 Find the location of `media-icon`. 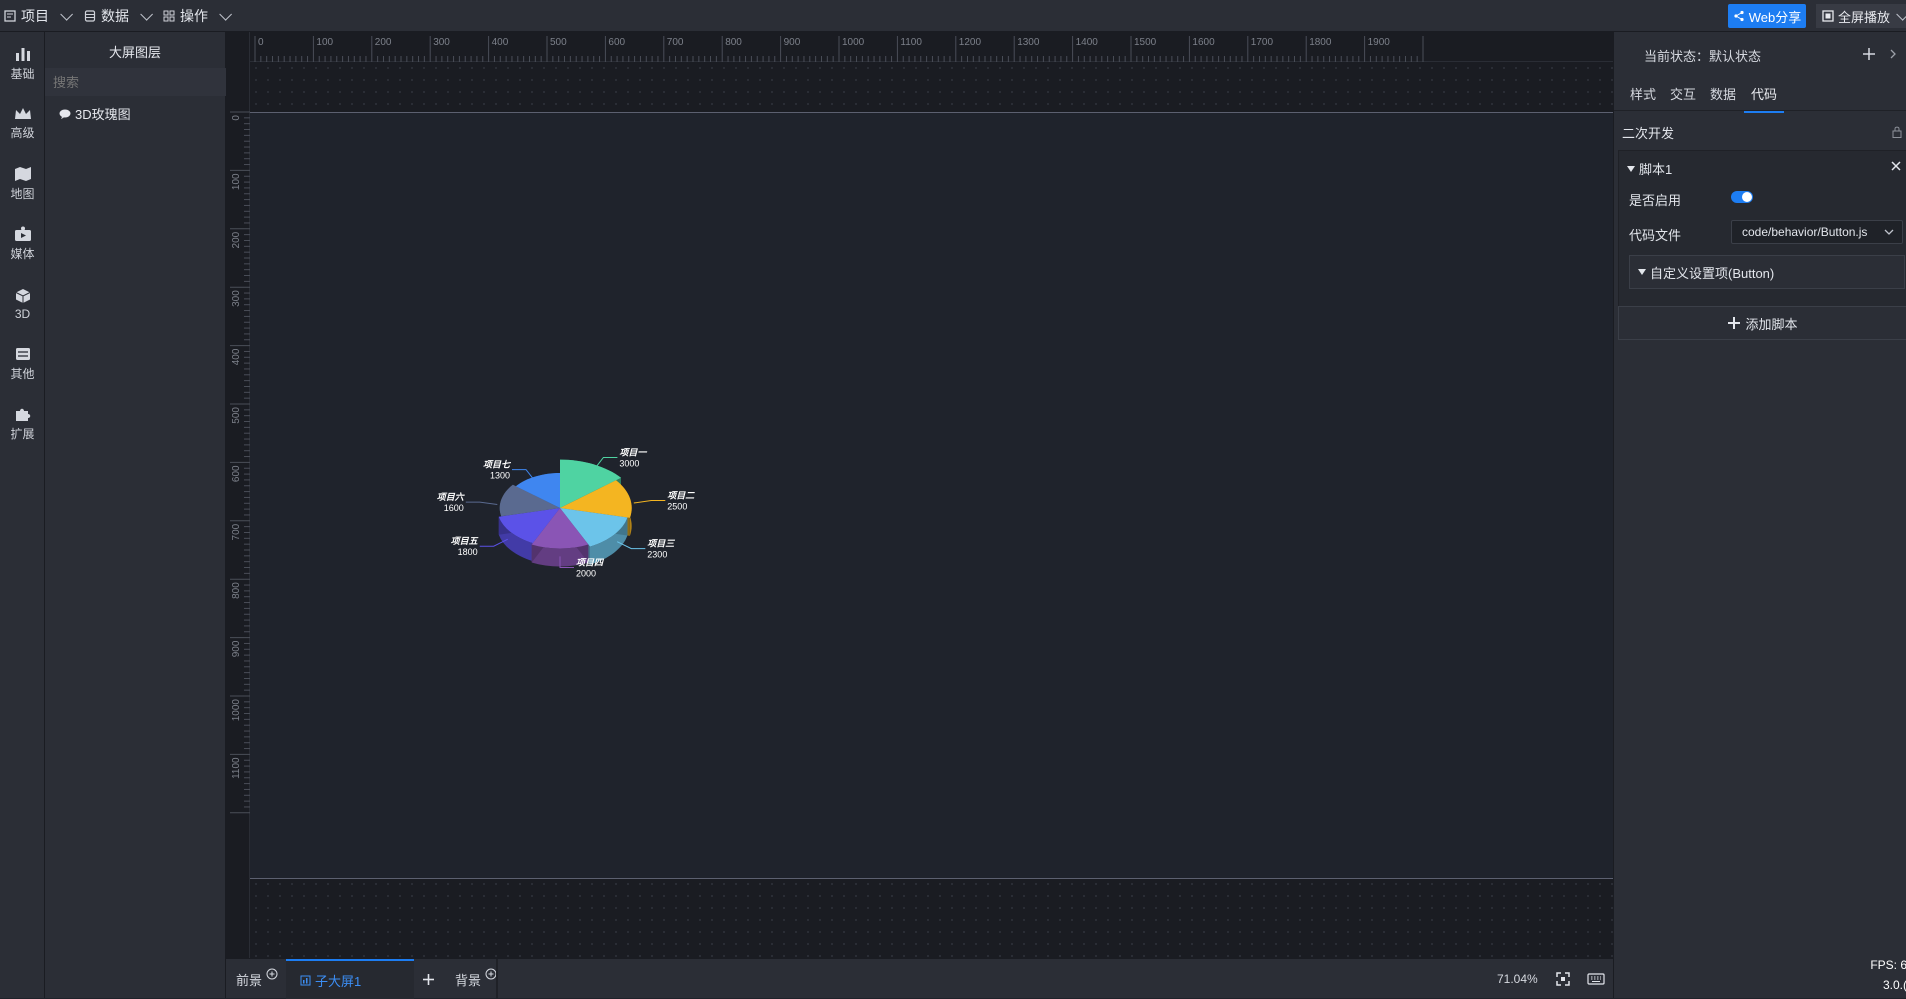

media-icon is located at coordinates (22, 233).